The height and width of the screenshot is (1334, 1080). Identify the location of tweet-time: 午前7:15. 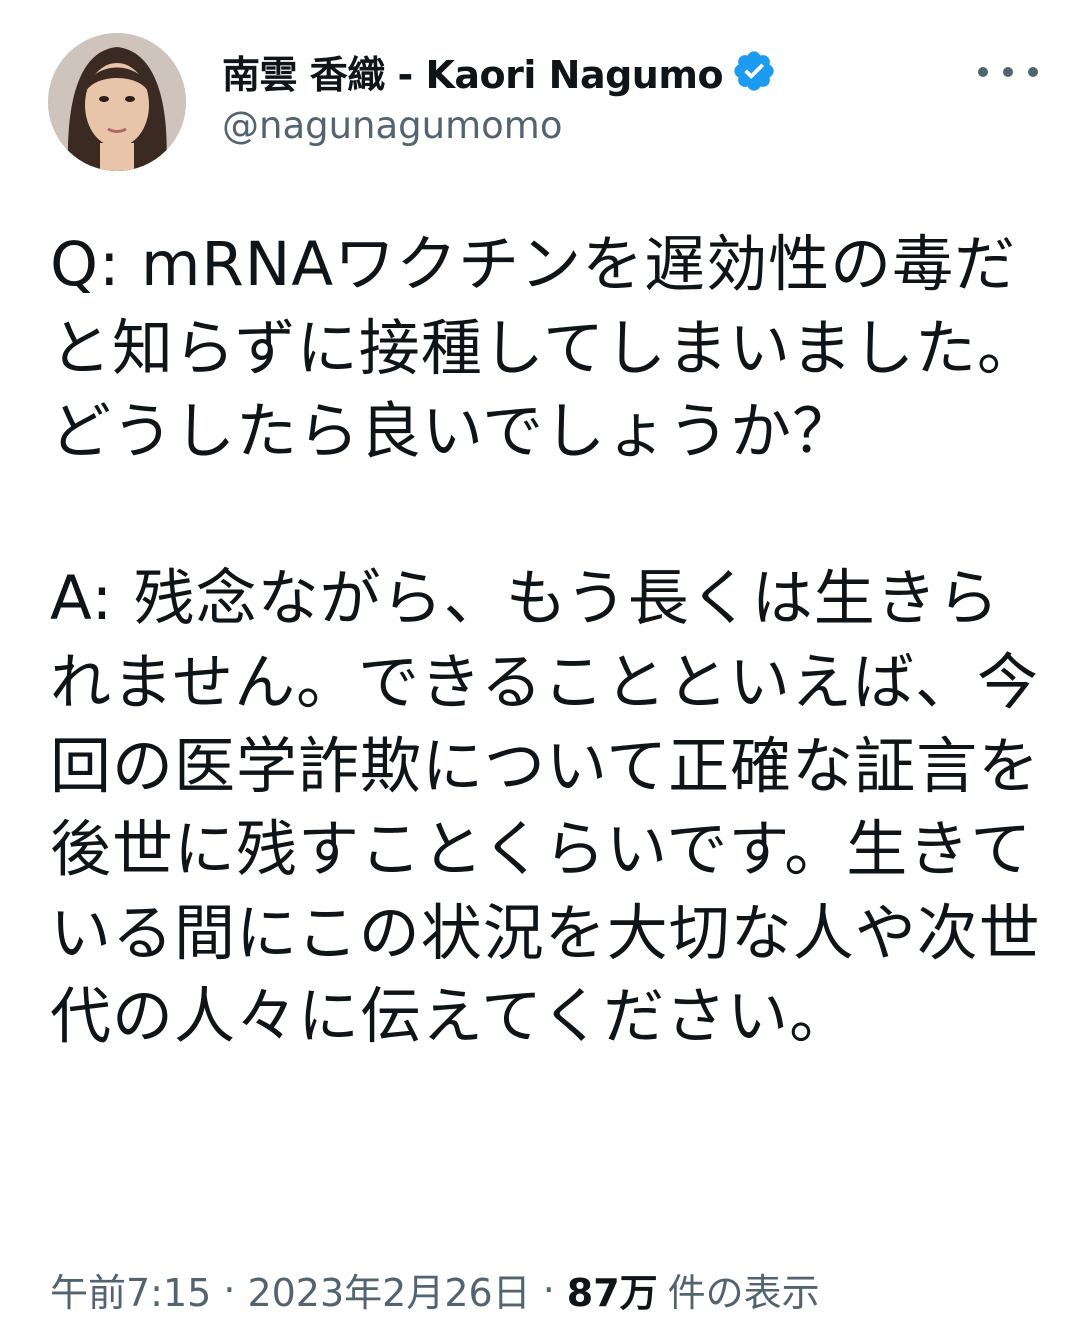
(130, 1289).